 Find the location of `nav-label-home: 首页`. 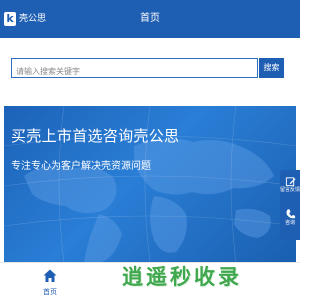

nav-label-home: 首页 is located at coordinates (50, 292).